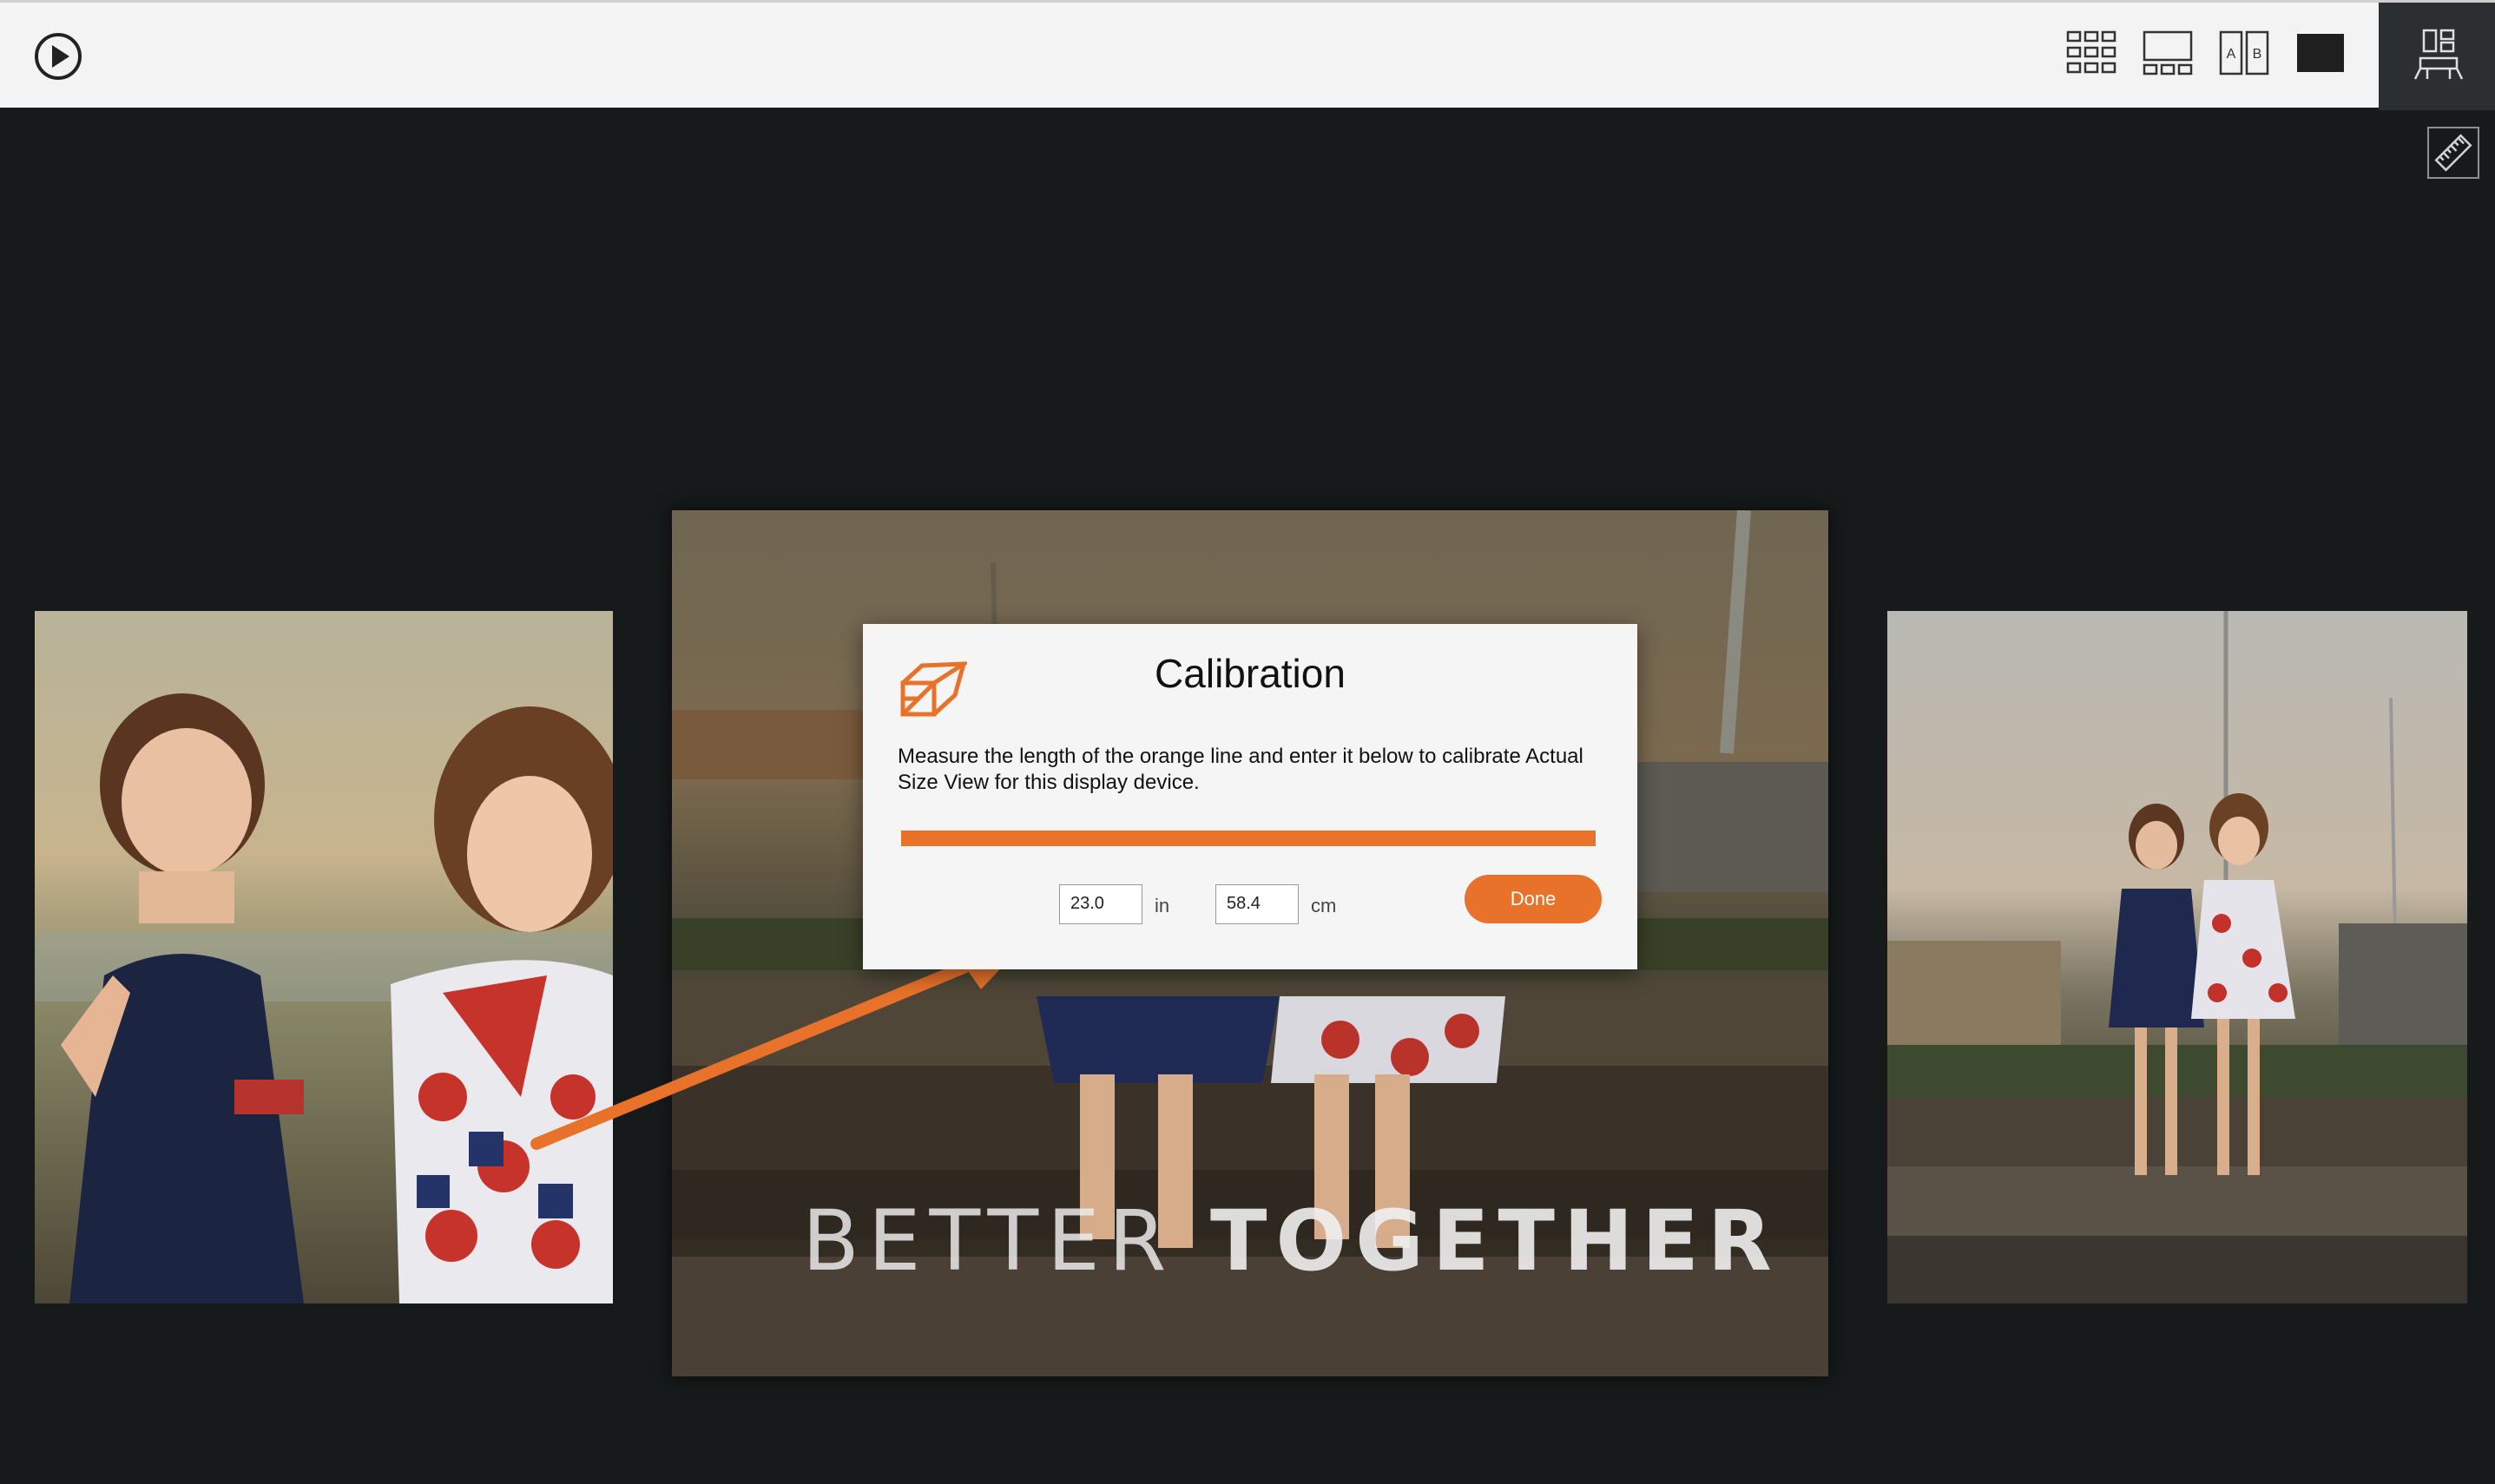 This screenshot has height=1484, width=2495. What do you see at coordinates (2437, 57) in the screenshot?
I see `side-panel-icon` at bounding box center [2437, 57].